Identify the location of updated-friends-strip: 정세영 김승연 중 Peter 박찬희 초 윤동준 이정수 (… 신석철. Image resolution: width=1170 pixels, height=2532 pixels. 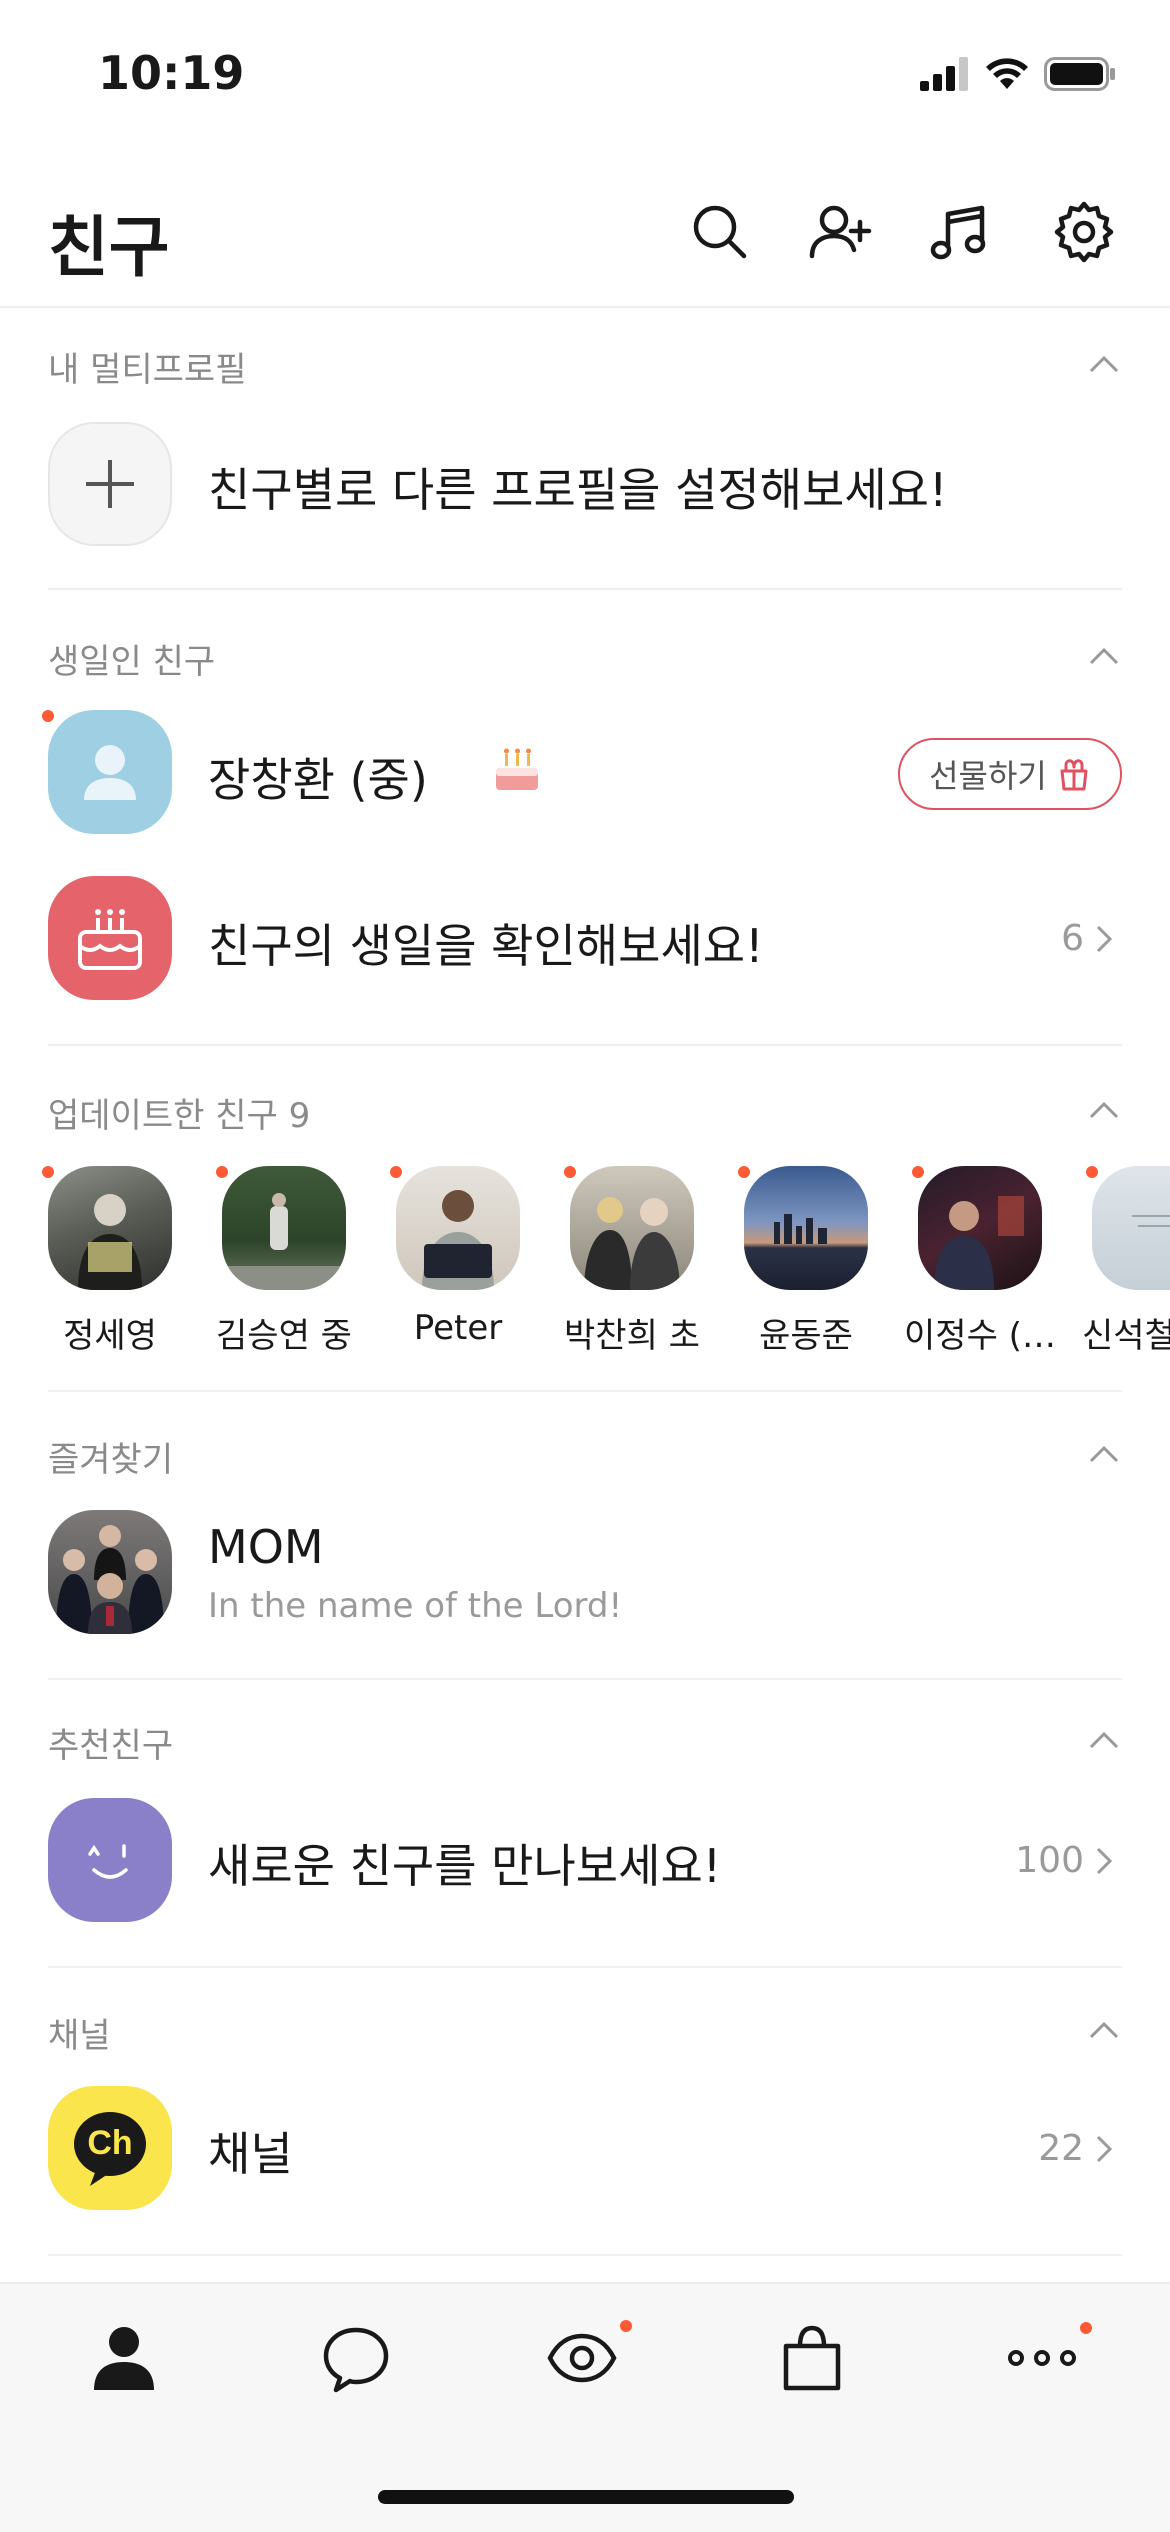
(606, 1266).